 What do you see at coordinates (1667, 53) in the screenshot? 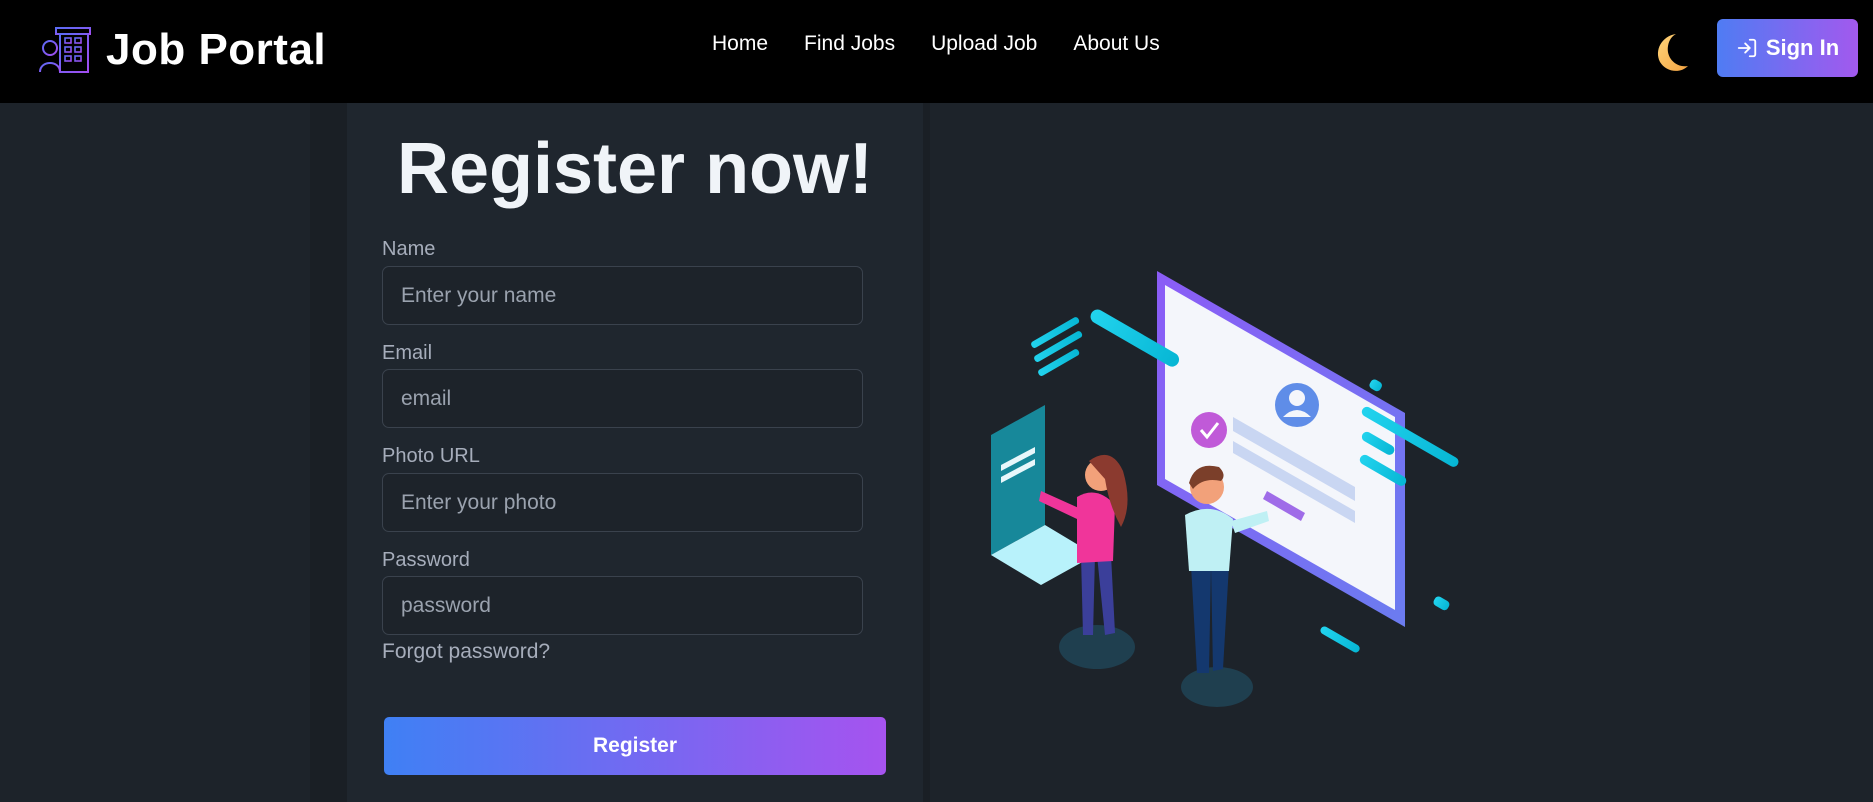
I see `crescent-moon-icon` at bounding box center [1667, 53].